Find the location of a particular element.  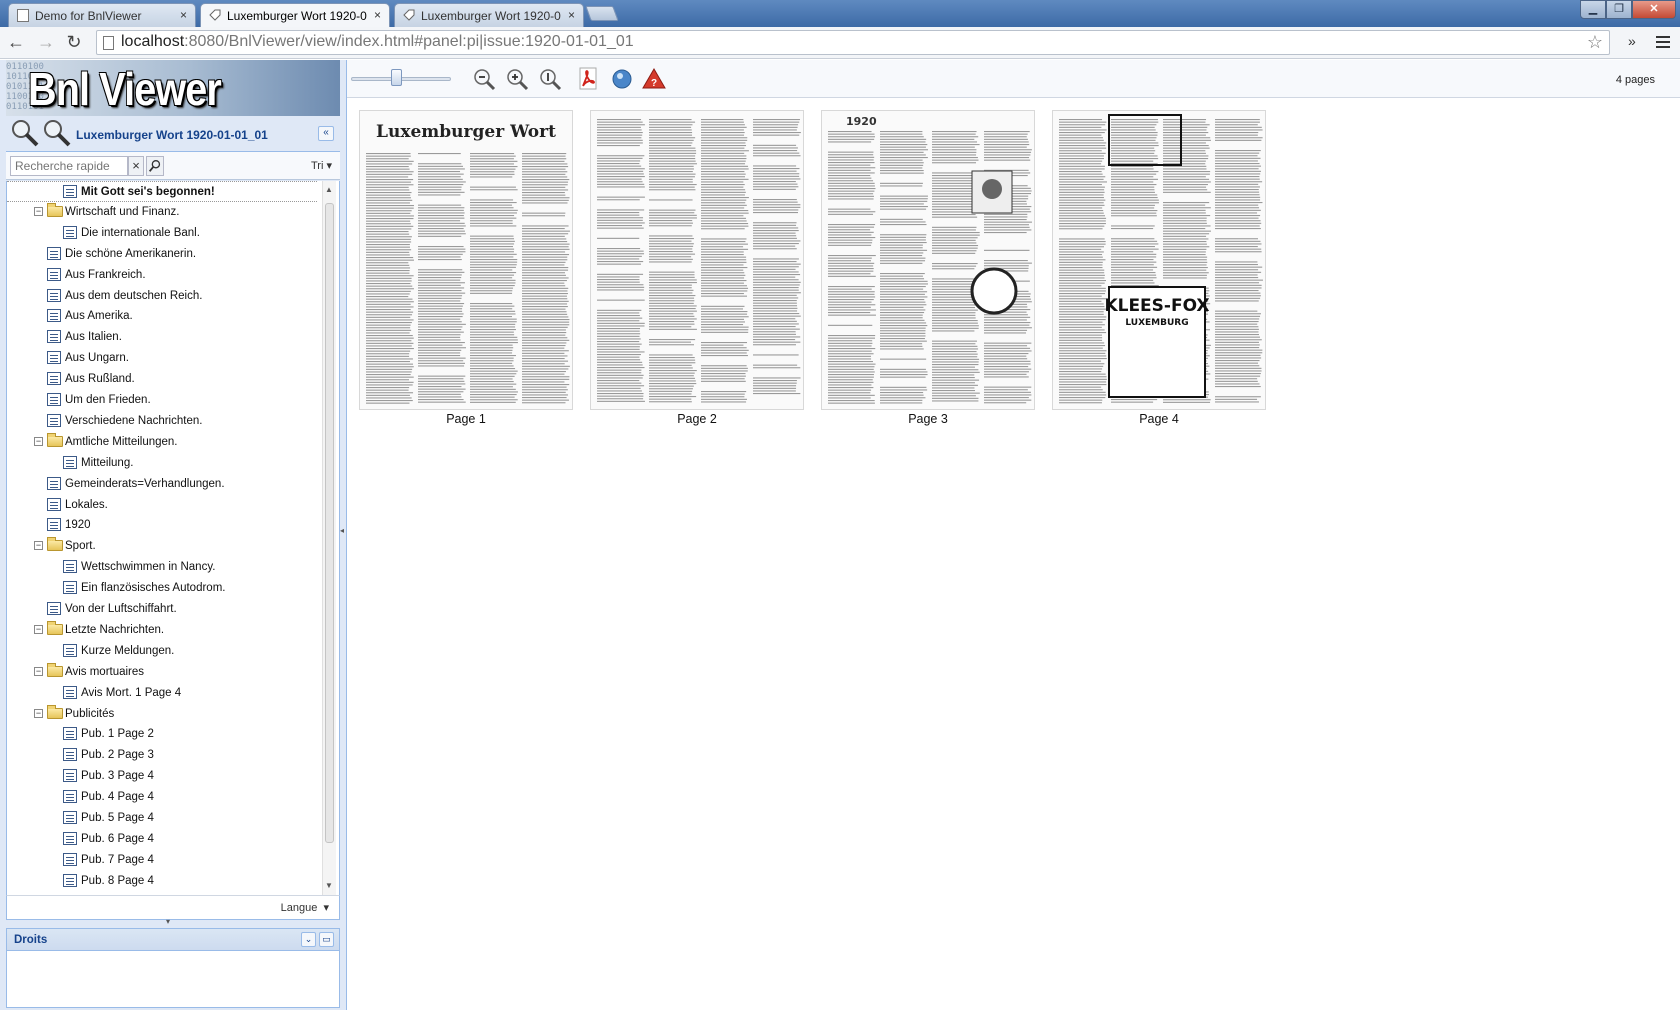

tree-folder: − Sport. is located at coordinates (162, 546).